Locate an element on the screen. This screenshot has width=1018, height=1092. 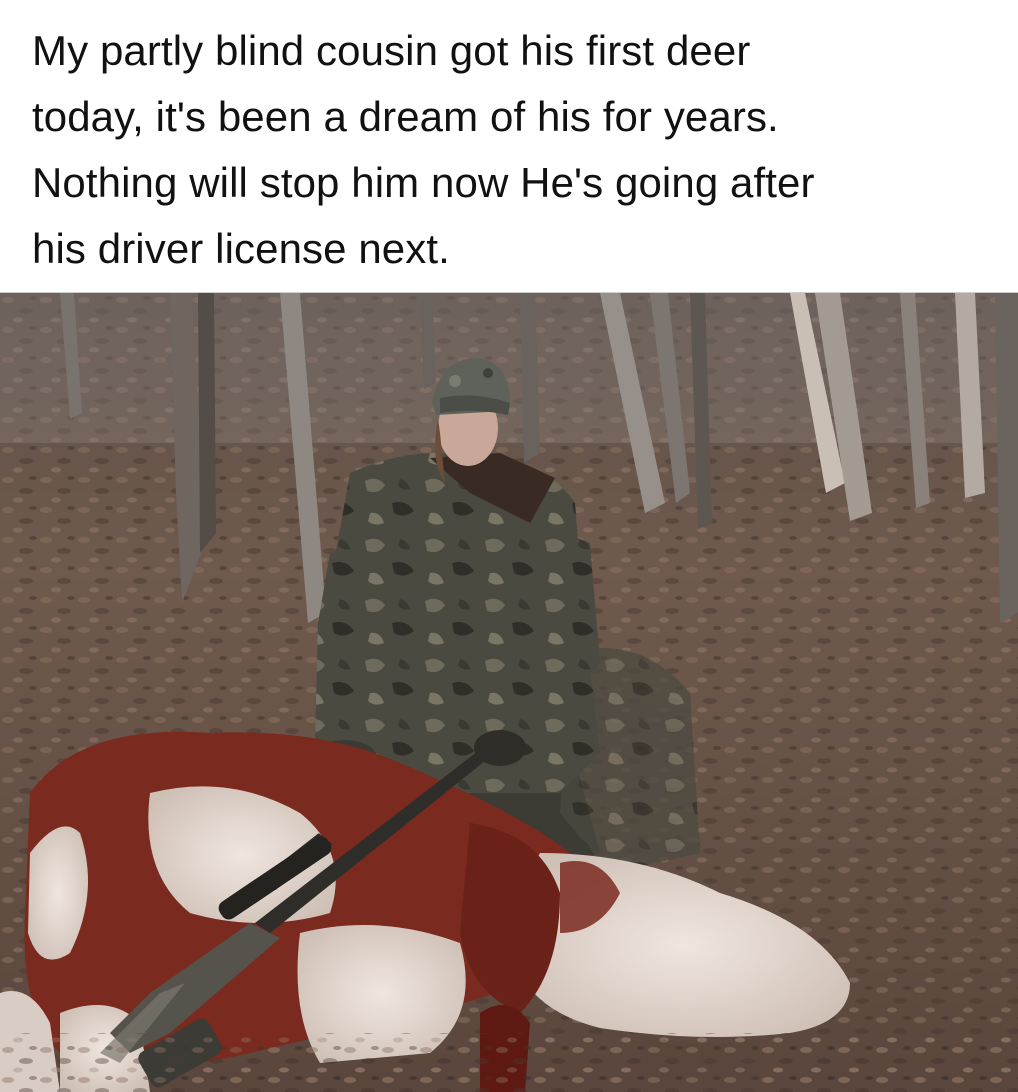
caption-line-4: his driver license next. is located at coordinates (241, 248).